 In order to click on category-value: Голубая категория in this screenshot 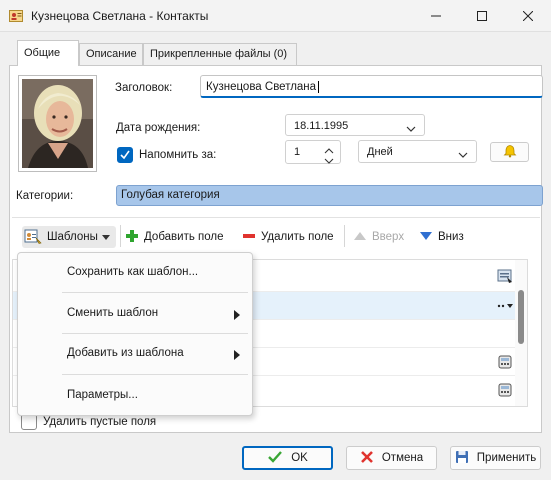, I will do `click(170, 195)`.